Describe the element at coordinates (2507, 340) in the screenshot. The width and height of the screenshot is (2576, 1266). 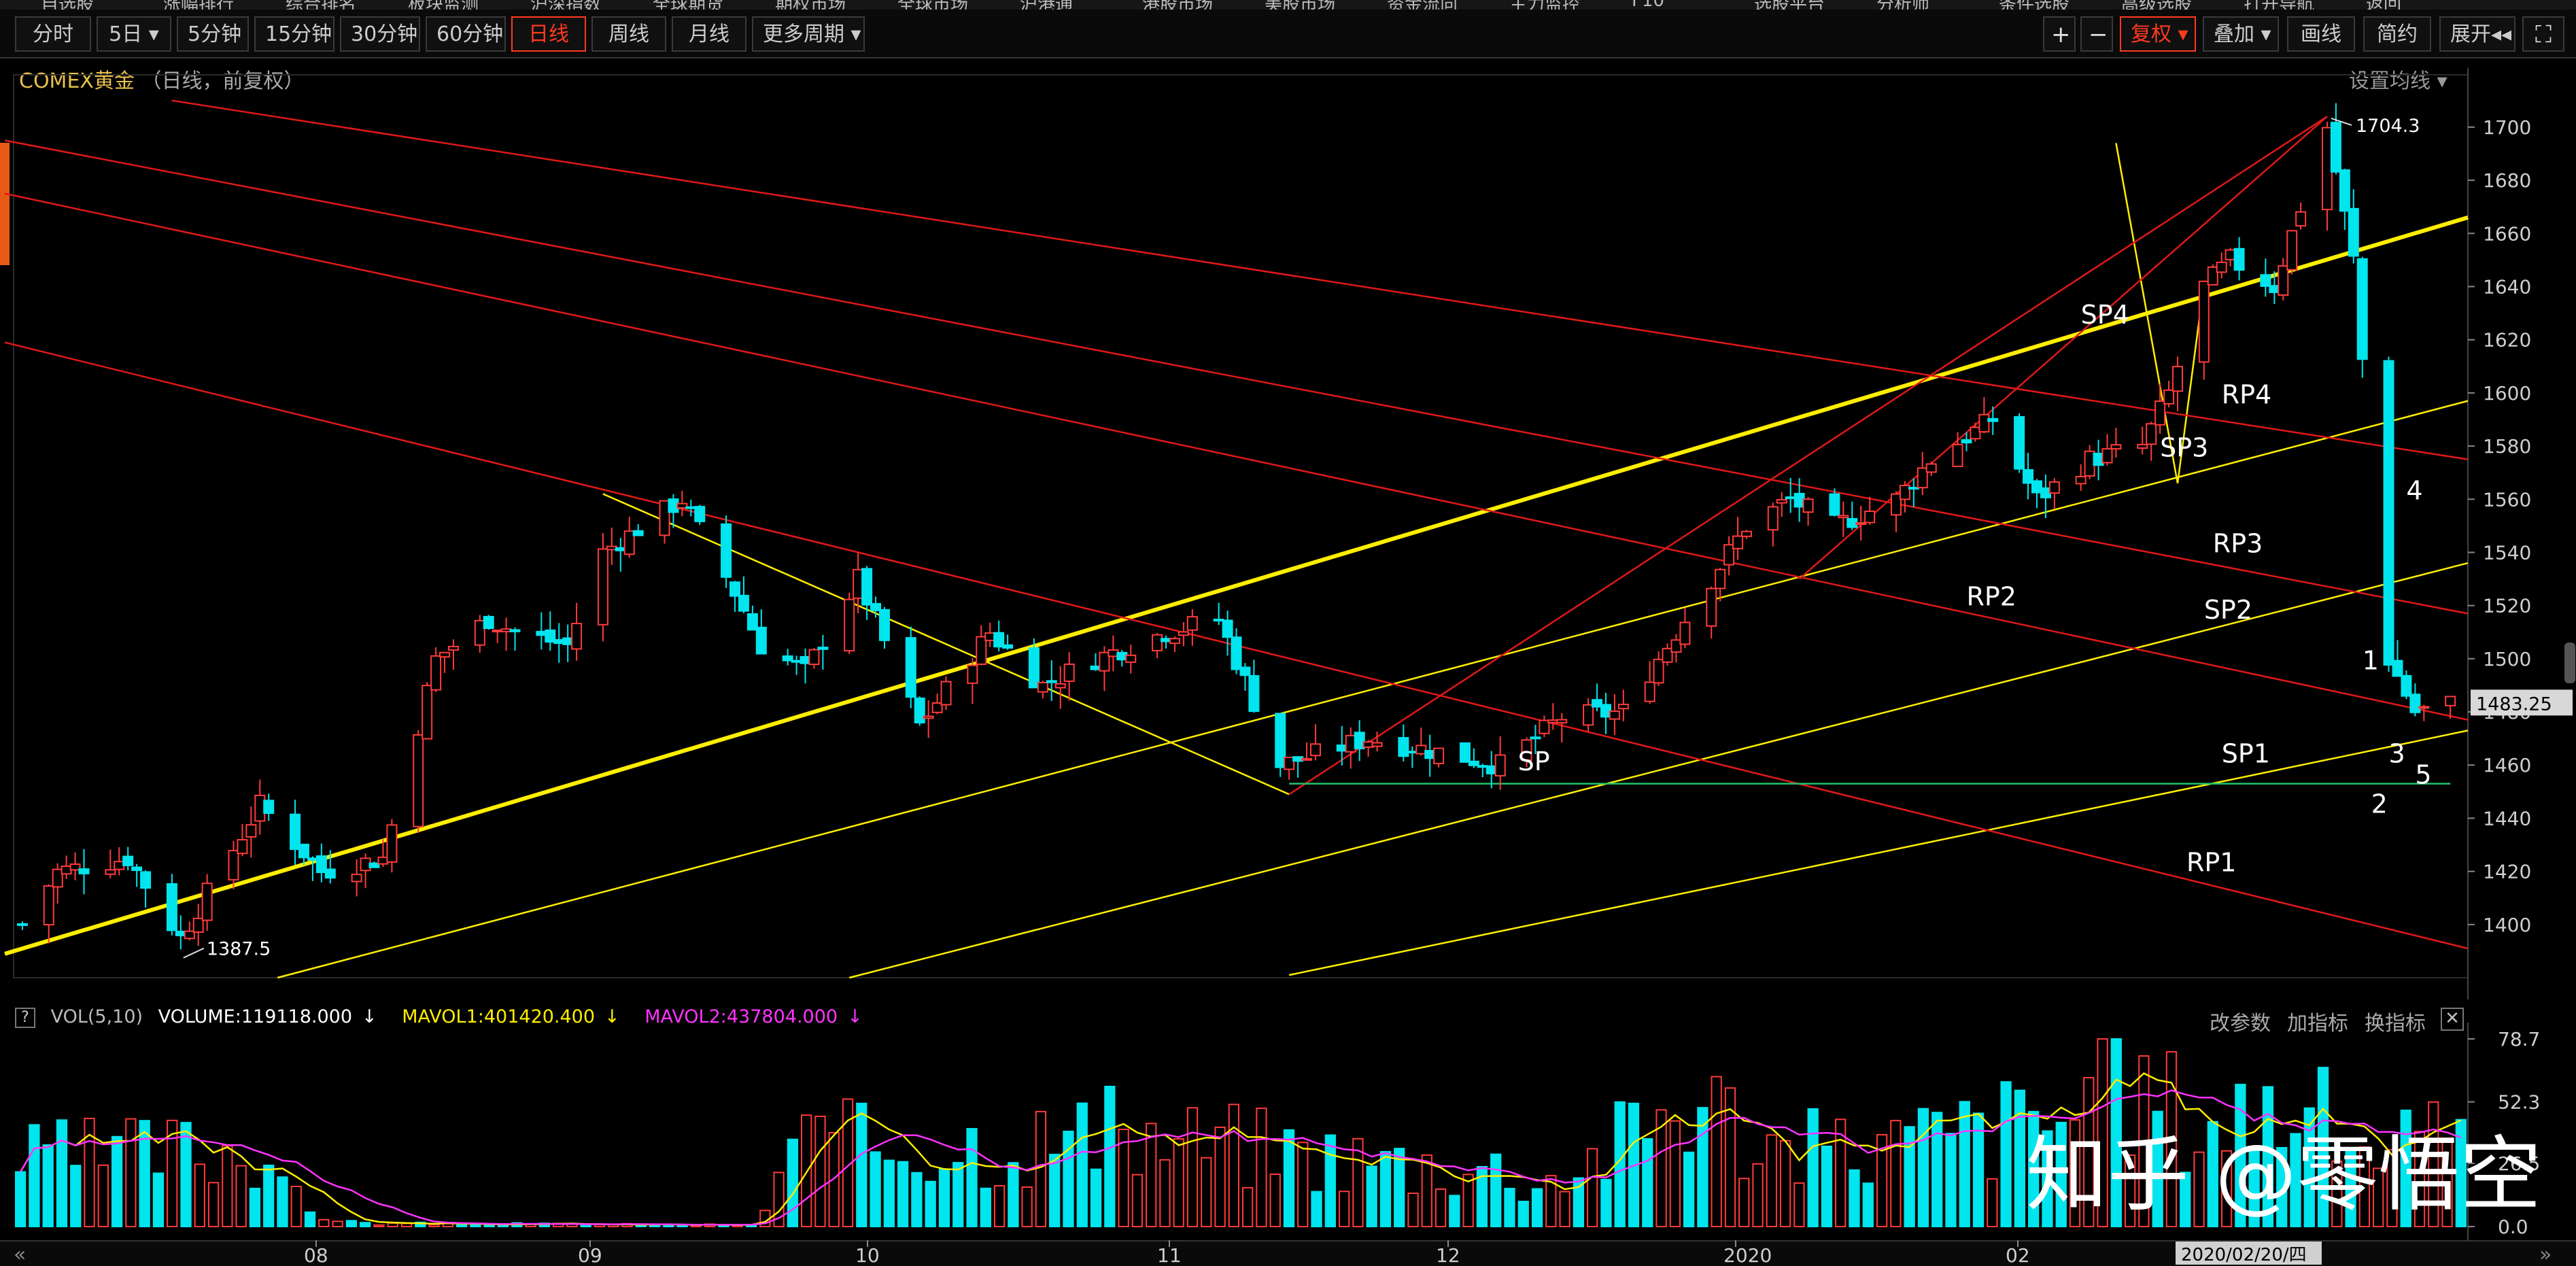
I see `y-tick-label: 1620` at that location.